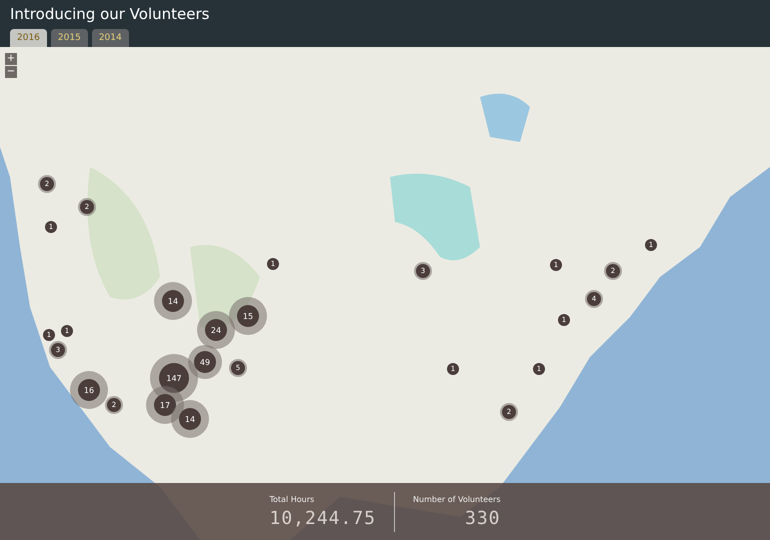 Image resolution: width=770 pixels, height=540 pixels. I want to click on zoom-button: +, so click(11, 59).